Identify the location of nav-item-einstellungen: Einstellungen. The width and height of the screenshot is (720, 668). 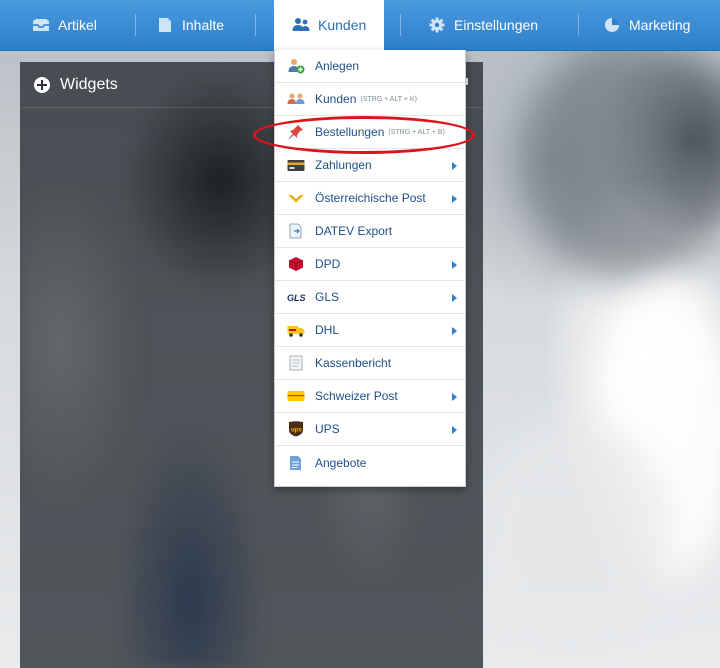
(483, 25).